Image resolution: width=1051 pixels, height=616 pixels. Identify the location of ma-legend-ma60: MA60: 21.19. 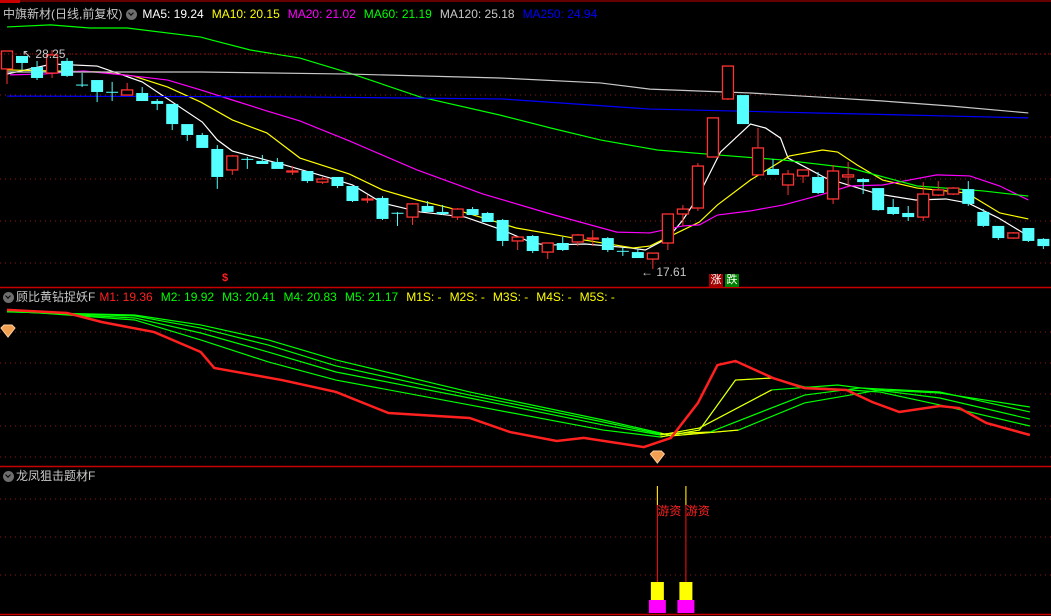
(397, 14).